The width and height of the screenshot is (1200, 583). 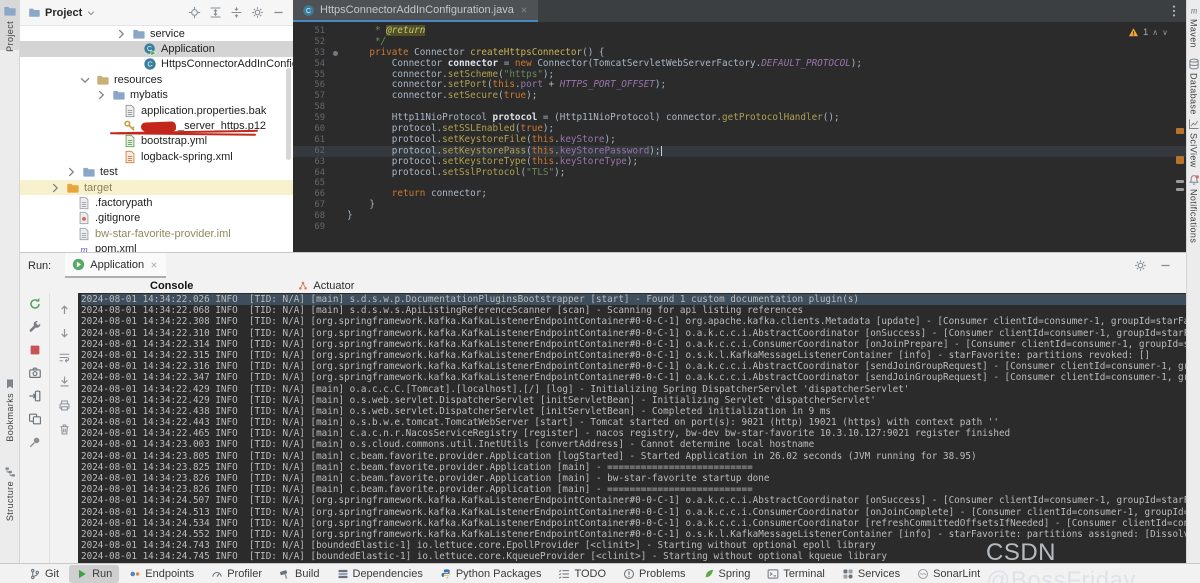 What do you see at coordinates (506, 63) in the screenshot?
I see `code-token: =` at bounding box center [506, 63].